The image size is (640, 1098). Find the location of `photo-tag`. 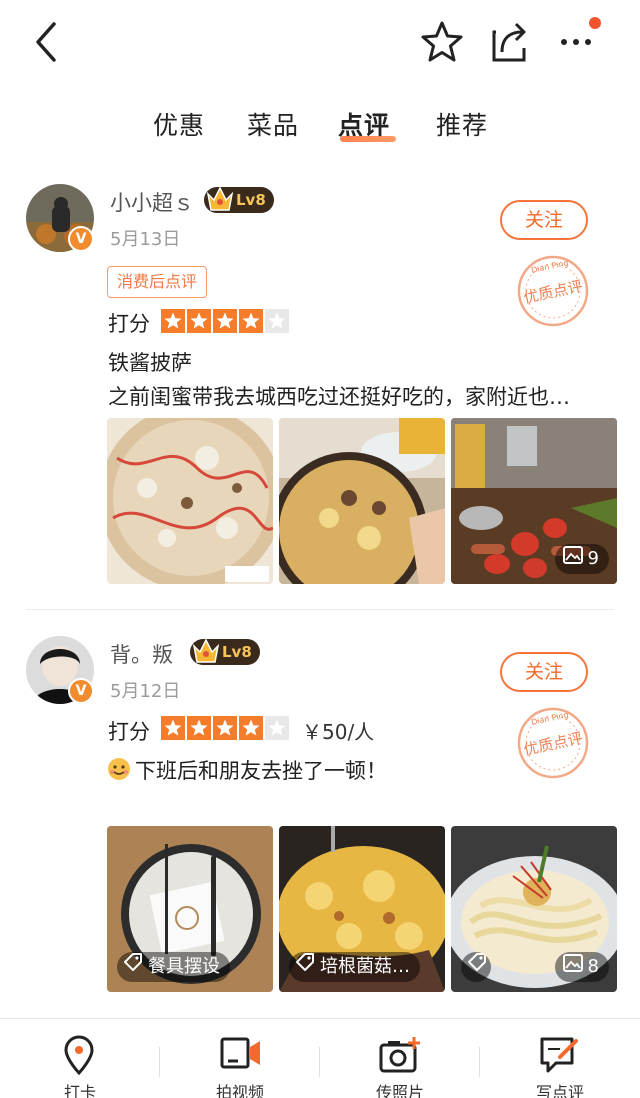

photo-tag is located at coordinates (476, 967).